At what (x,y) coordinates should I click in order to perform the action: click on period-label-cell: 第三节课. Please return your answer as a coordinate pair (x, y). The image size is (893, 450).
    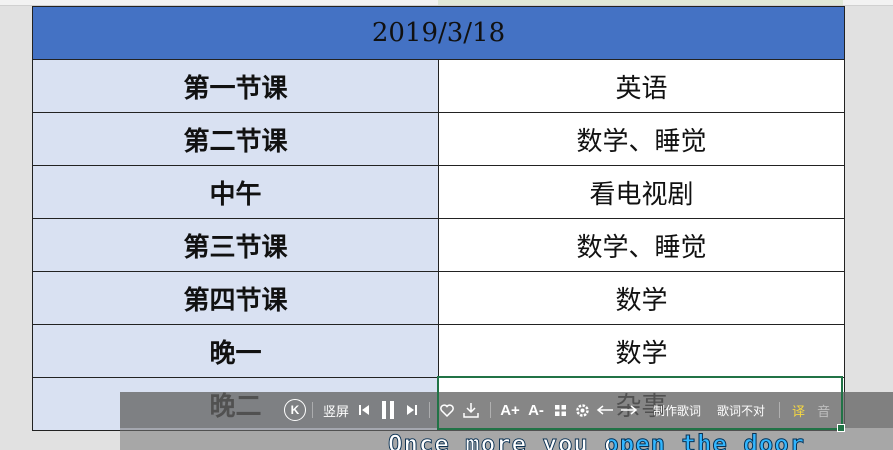
    Looking at the image, I should click on (235, 245).